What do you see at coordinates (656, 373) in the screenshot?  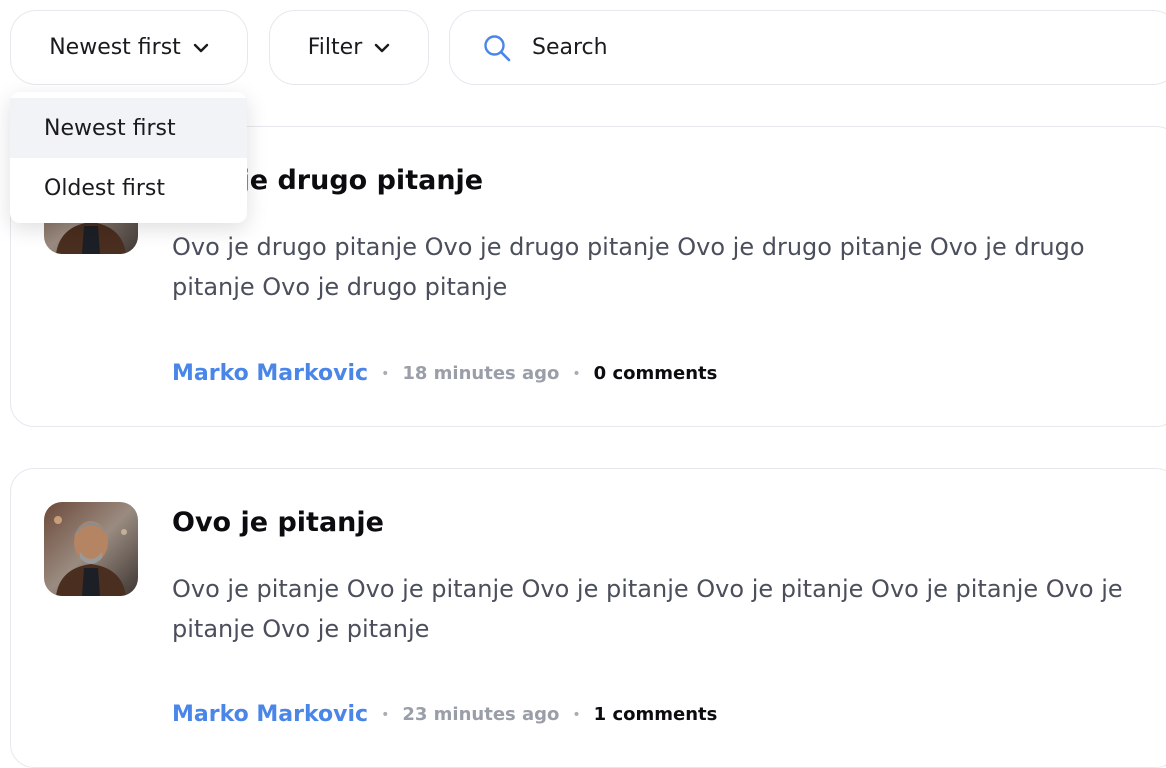 I see `comments-count: 0 comments` at bounding box center [656, 373].